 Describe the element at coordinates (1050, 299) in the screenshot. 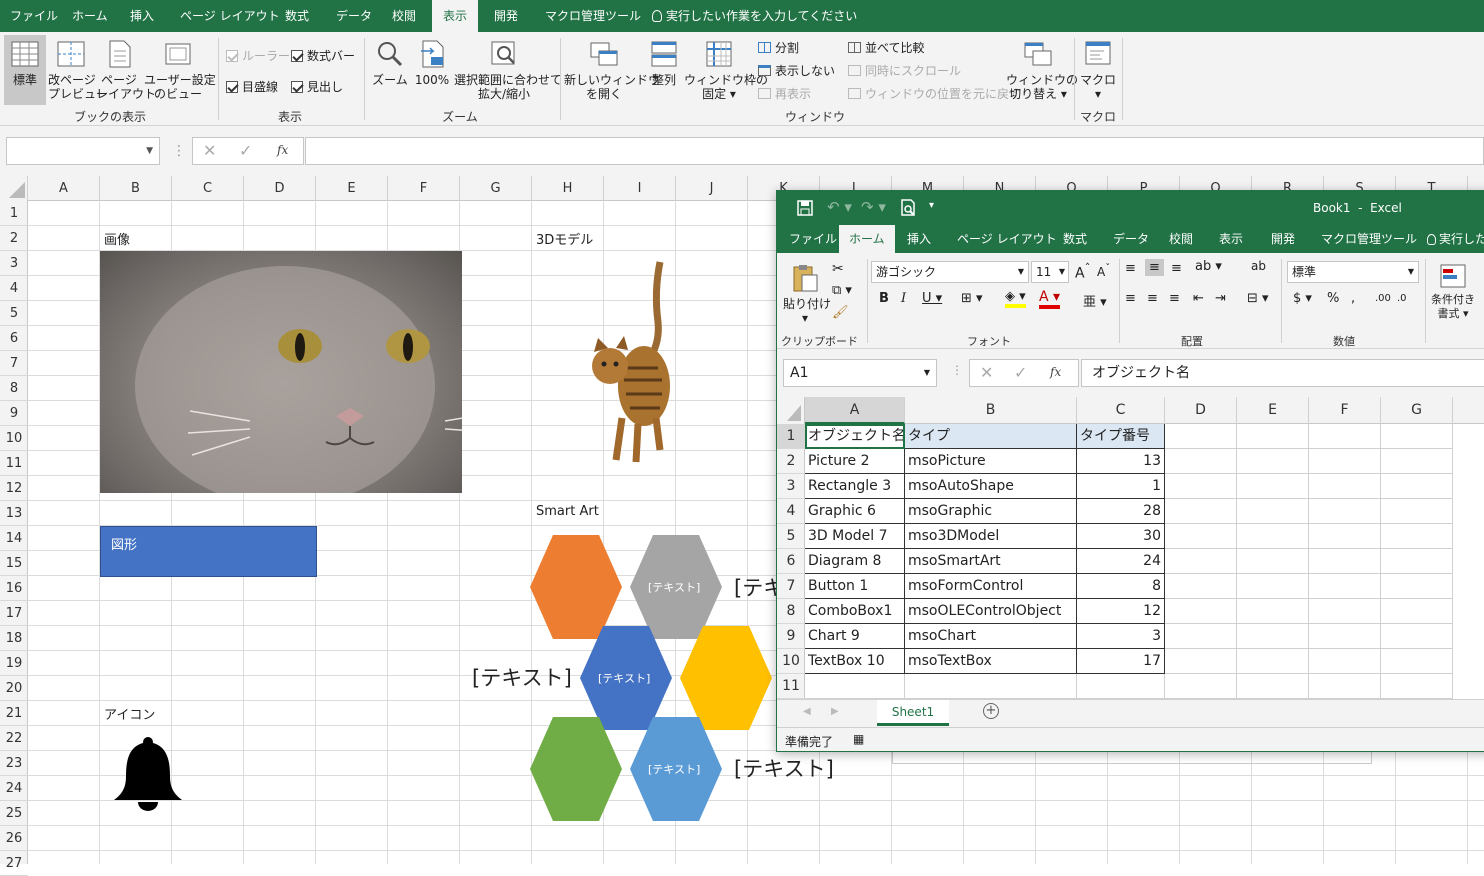

I see `font-color-icon: A ▾` at that location.